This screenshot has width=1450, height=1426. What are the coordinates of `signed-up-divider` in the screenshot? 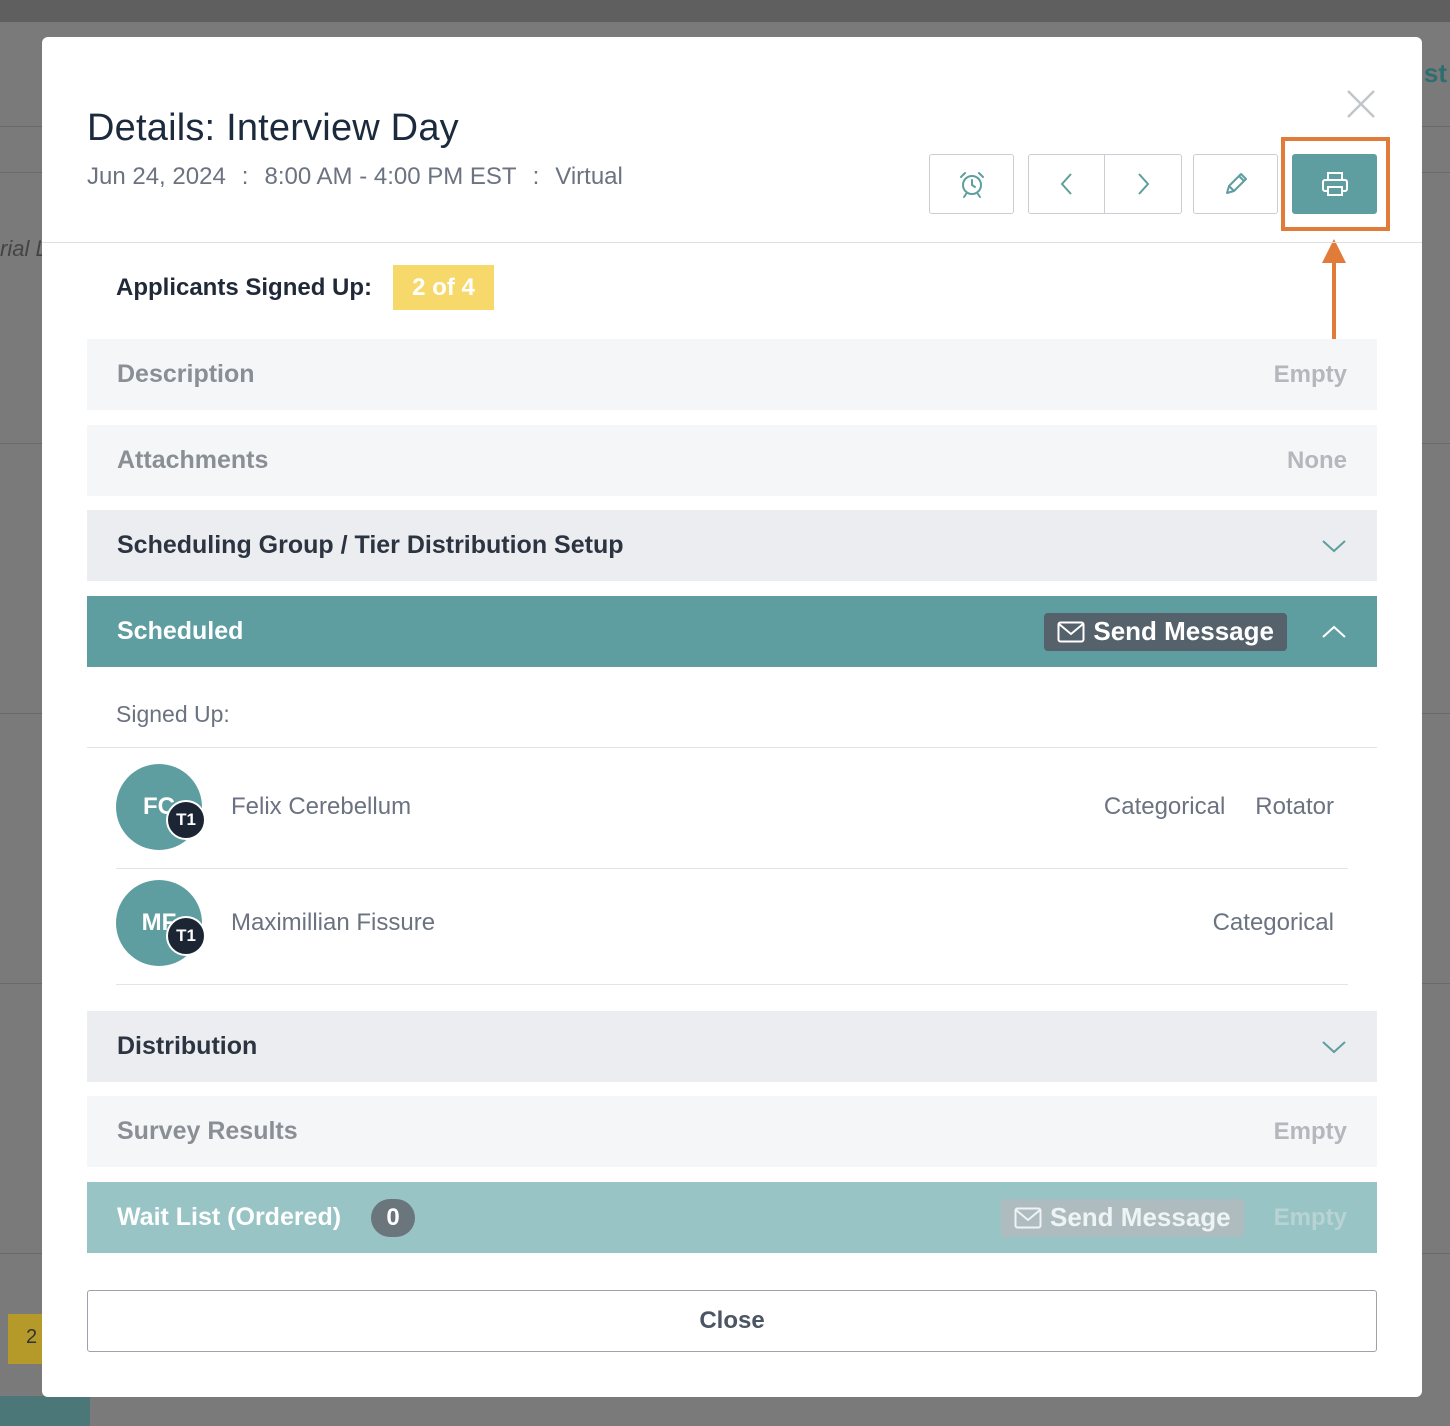 It's located at (732, 747).